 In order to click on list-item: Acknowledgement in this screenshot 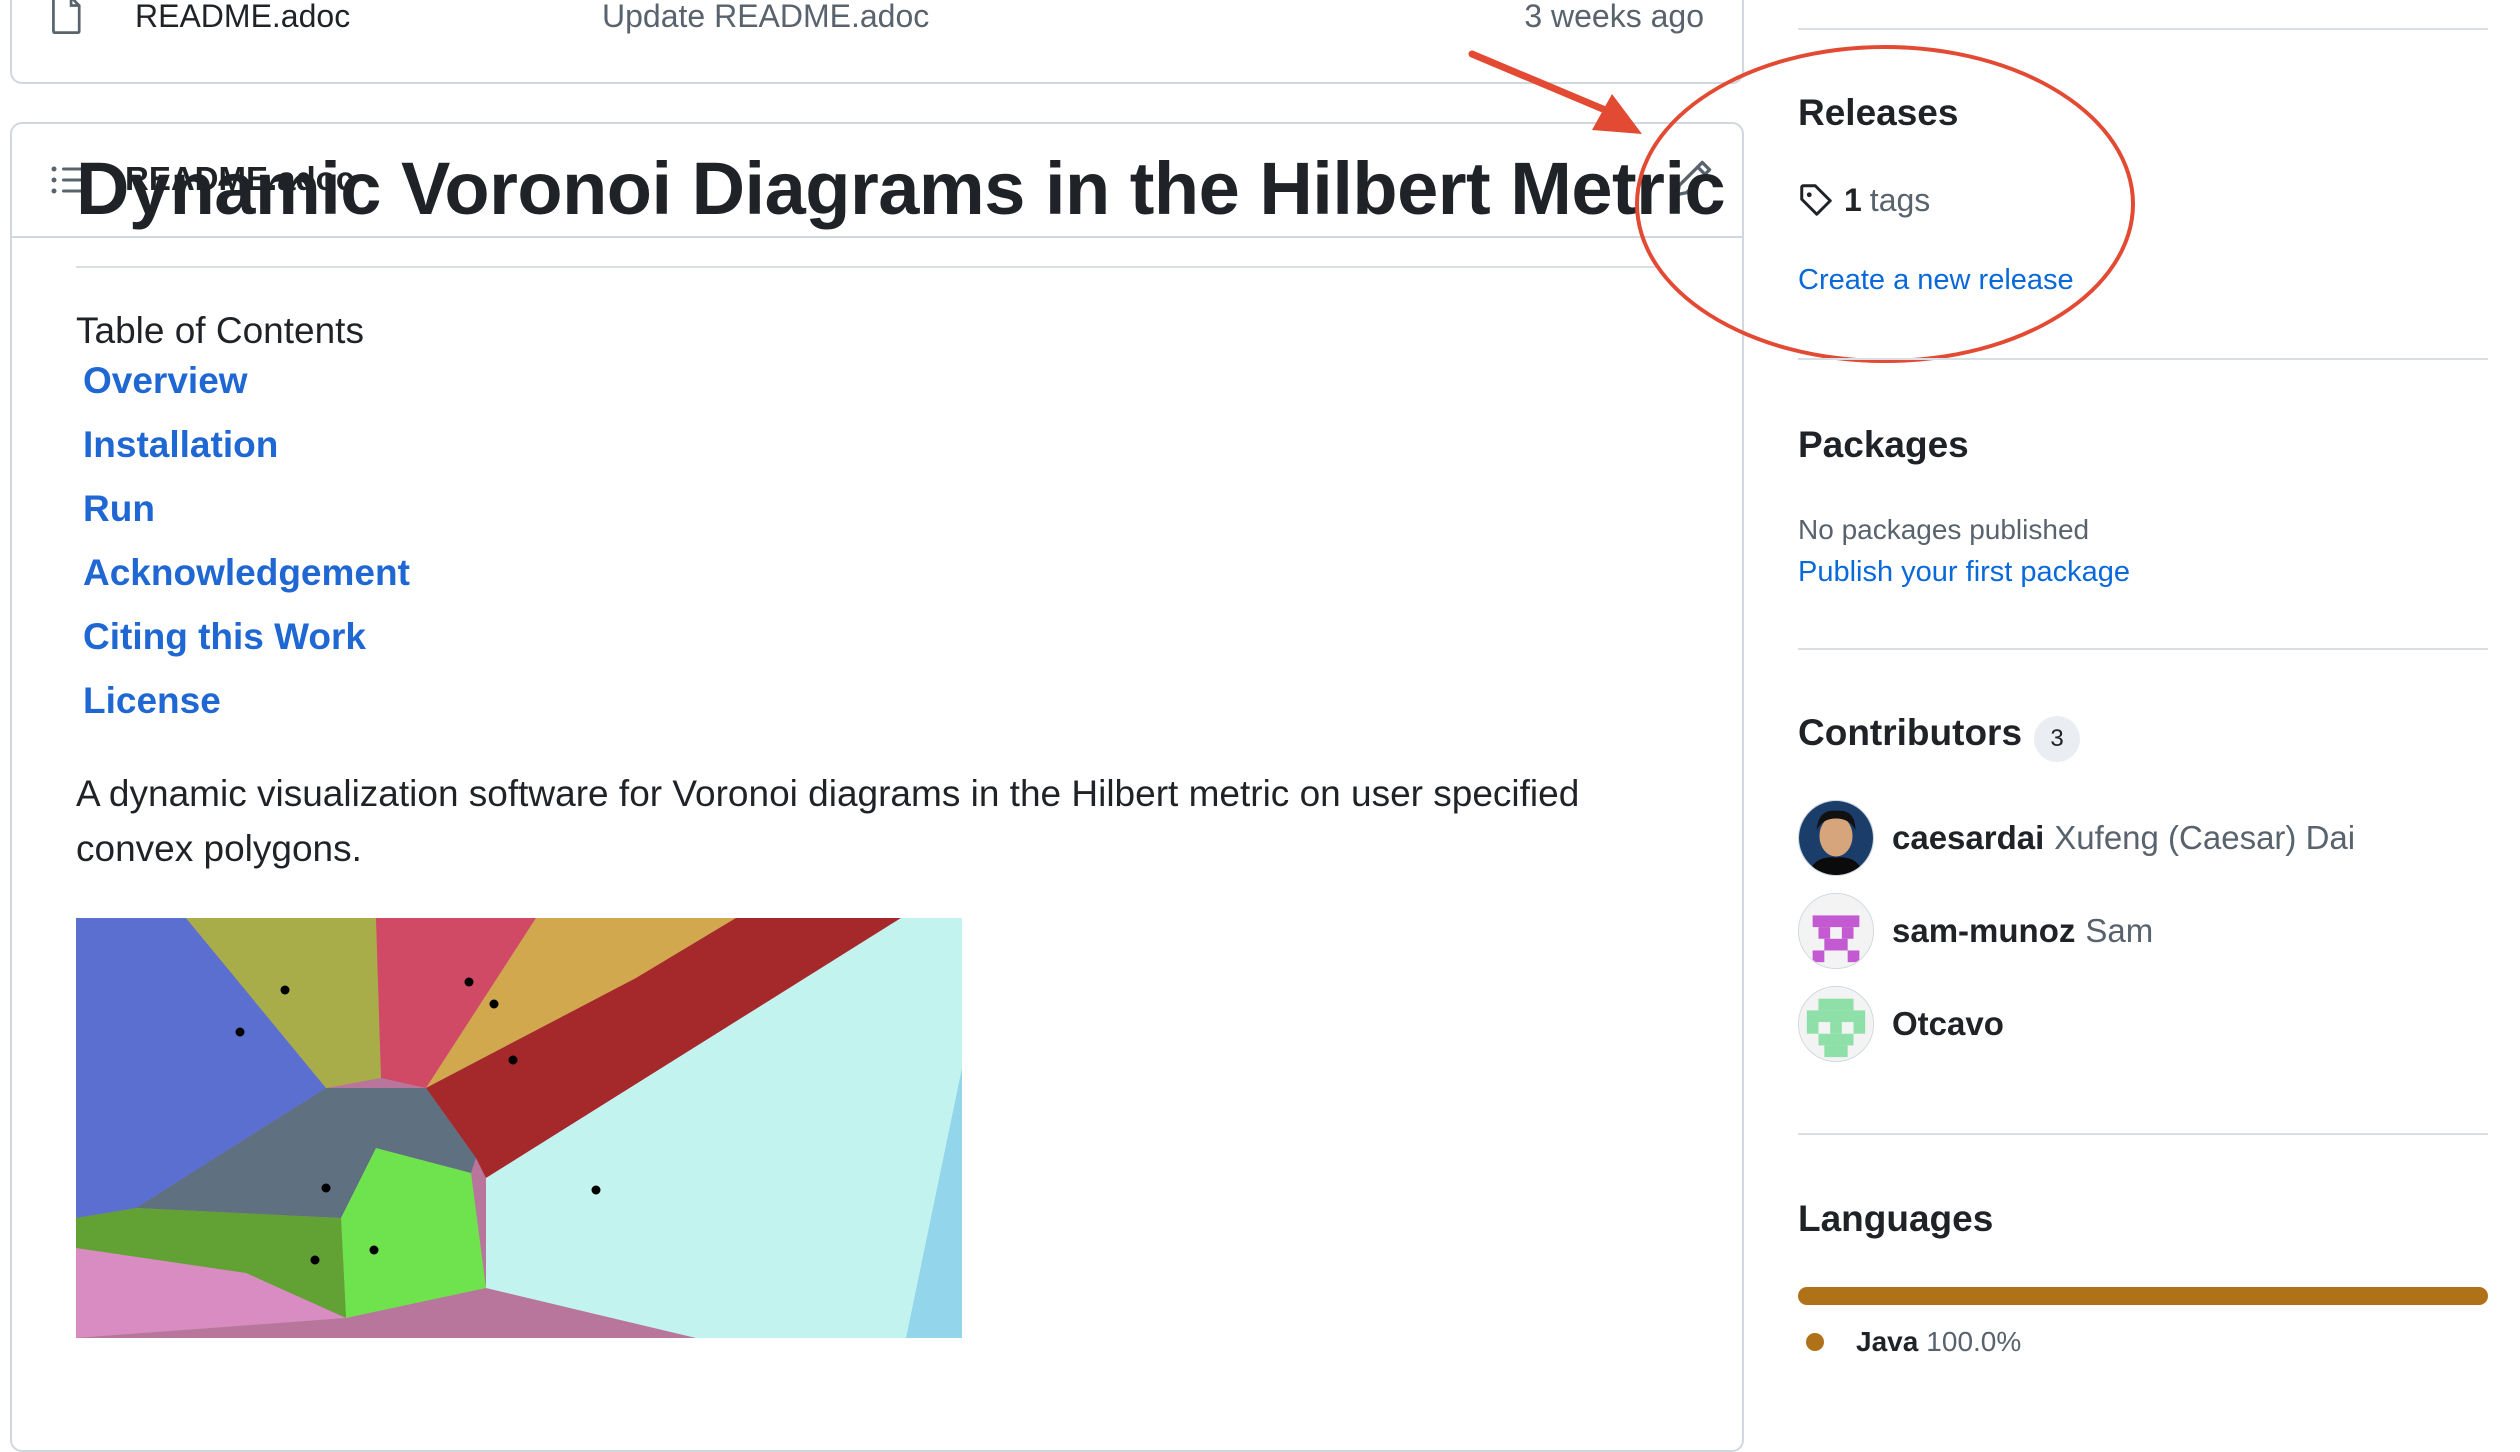, I will do `click(246, 584)`.